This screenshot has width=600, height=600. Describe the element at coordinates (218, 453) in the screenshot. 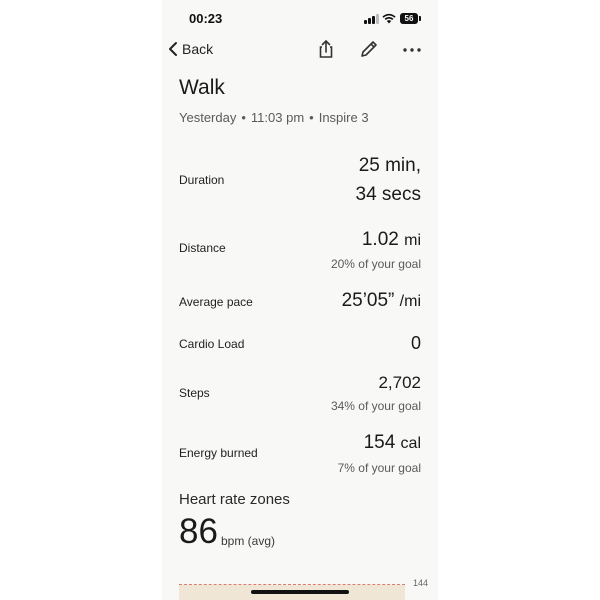

I see `energy-label: Energy burned` at that location.